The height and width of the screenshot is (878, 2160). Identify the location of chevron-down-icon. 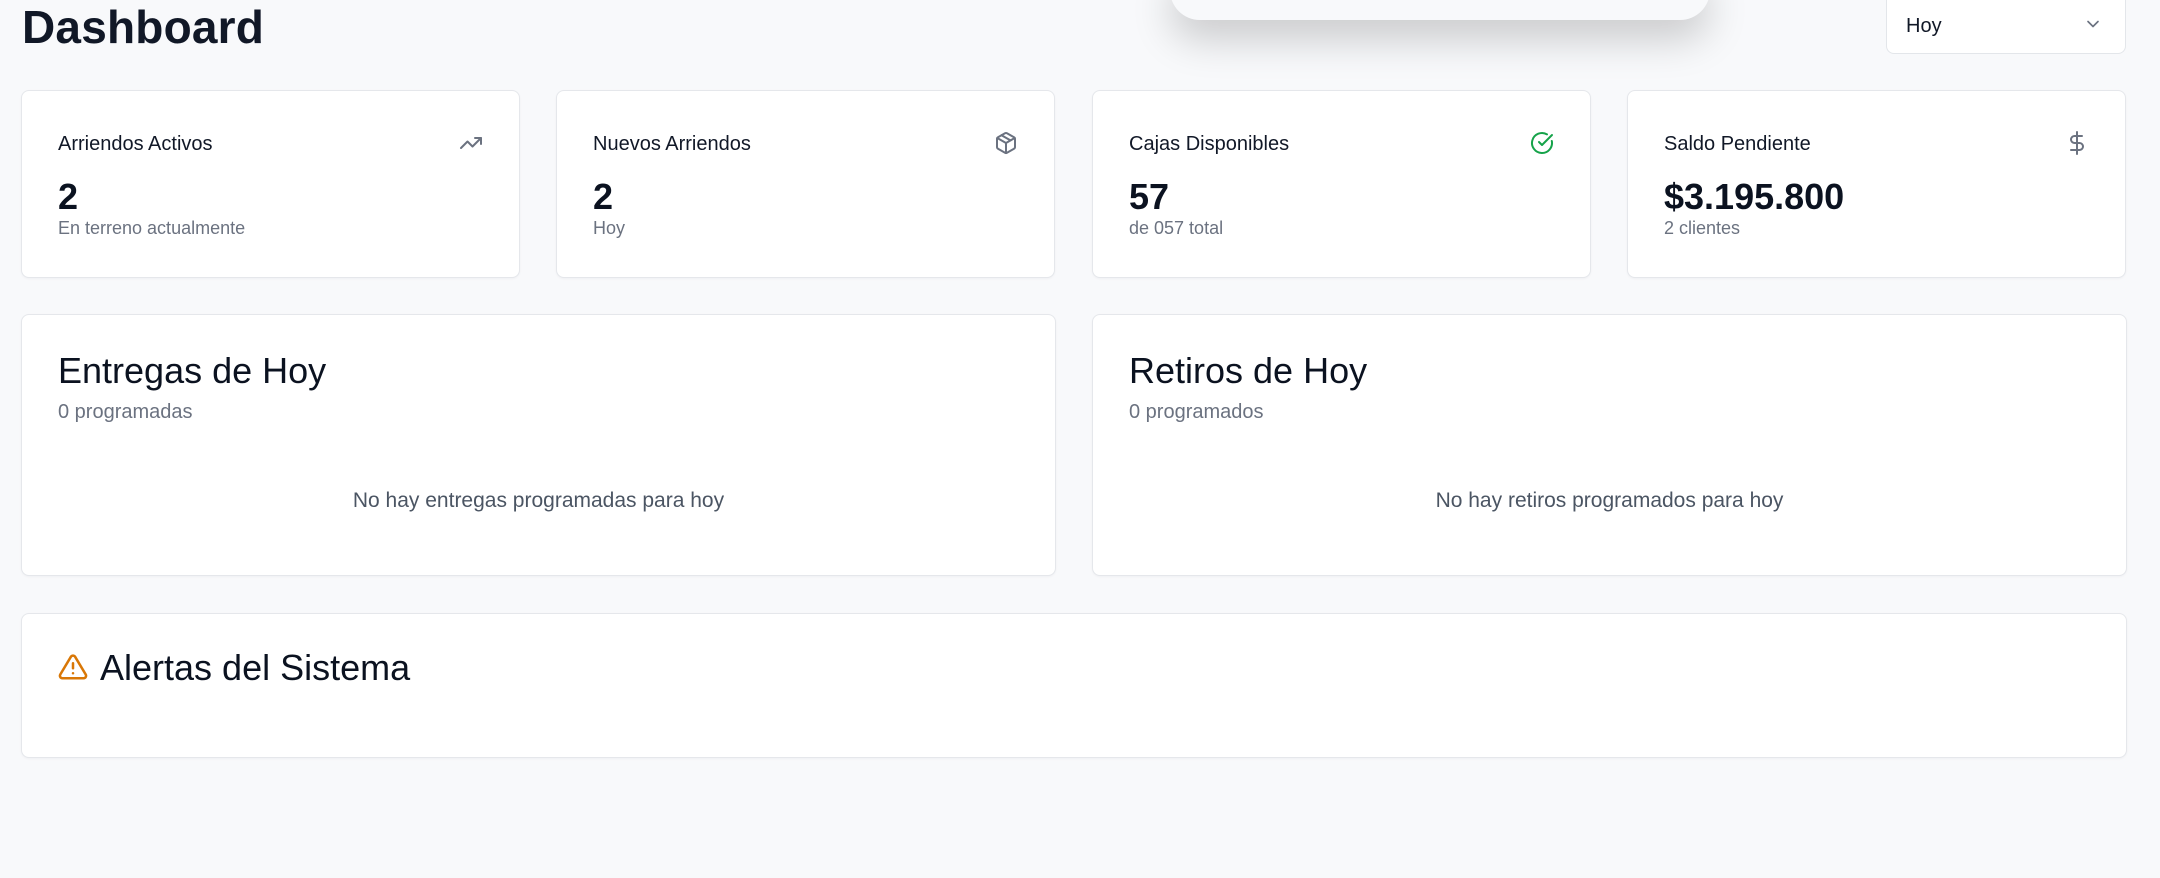
(2093, 27).